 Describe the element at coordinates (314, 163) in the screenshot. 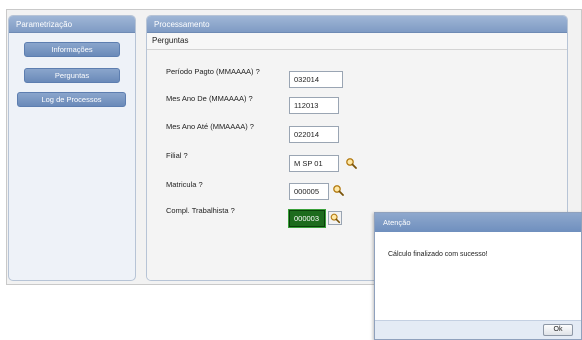

I see `filial-input: M SP 01` at that location.